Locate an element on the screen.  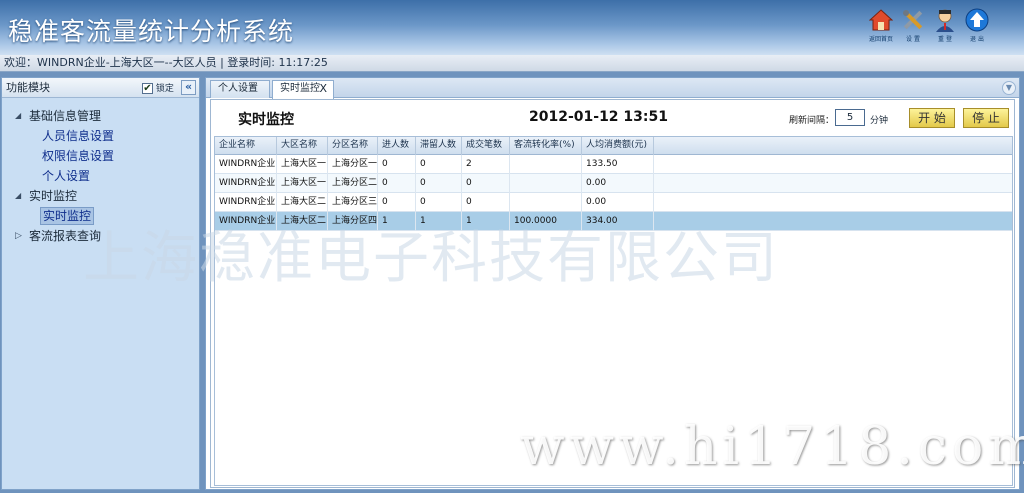
exit-label: 退 出 is located at coordinates (977, 39).